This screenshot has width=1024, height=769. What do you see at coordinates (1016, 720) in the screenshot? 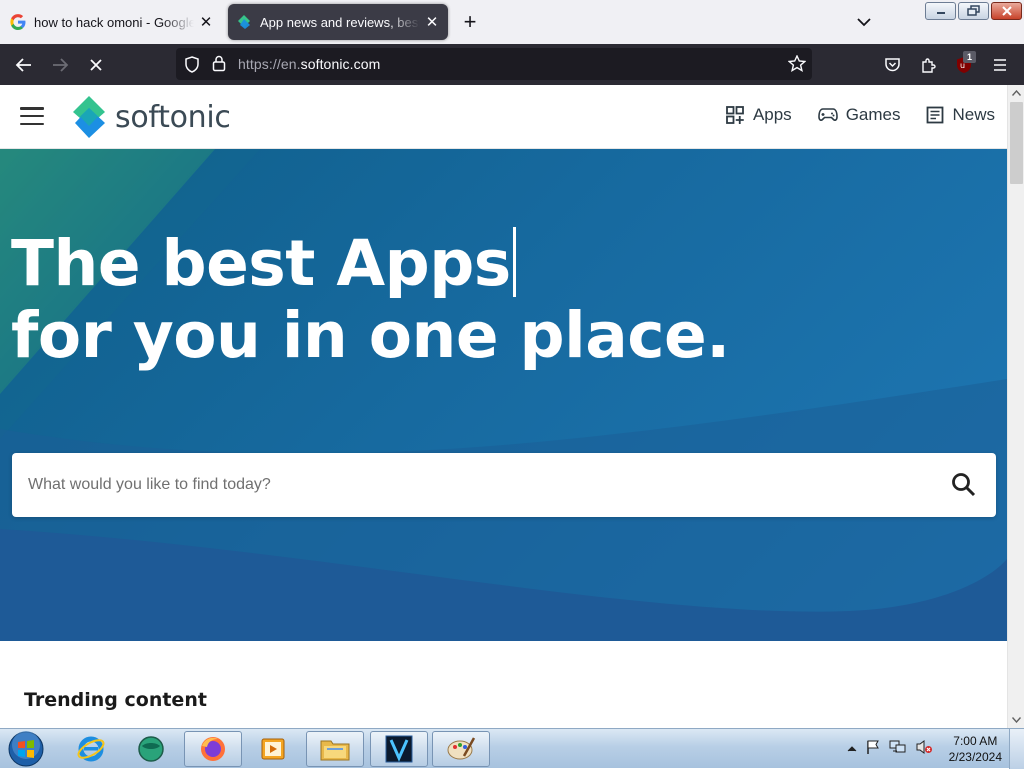
I see `scroll-down-arrow-icon` at bounding box center [1016, 720].